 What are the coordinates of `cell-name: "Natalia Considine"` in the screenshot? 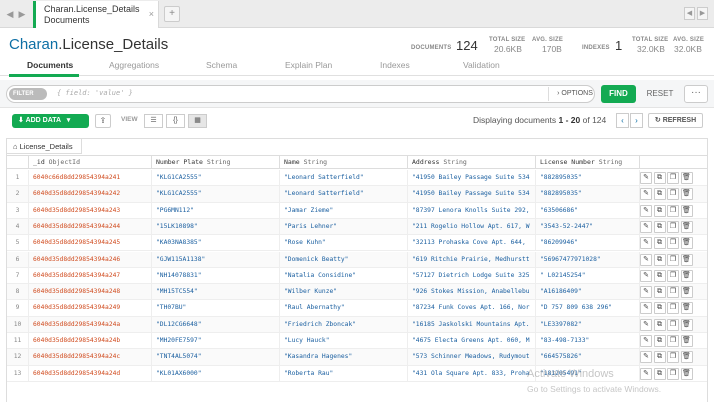 It's located at (344, 275).